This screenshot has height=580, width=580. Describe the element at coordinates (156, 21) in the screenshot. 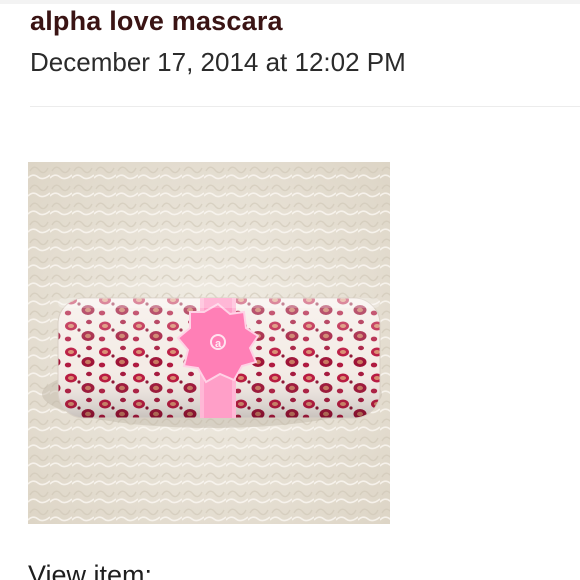

I see `post-title: alpha love mascara` at that location.